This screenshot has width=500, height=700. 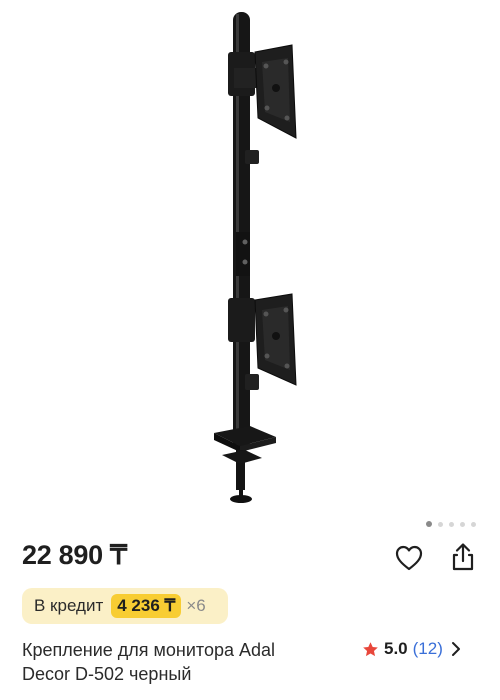 I want to click on favorite-button, so click(x=409, y=558).